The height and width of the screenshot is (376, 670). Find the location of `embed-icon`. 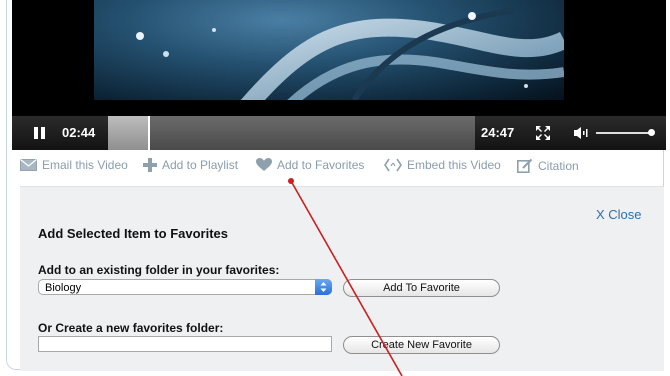

embed-icon is located at coordinates (393, 165).